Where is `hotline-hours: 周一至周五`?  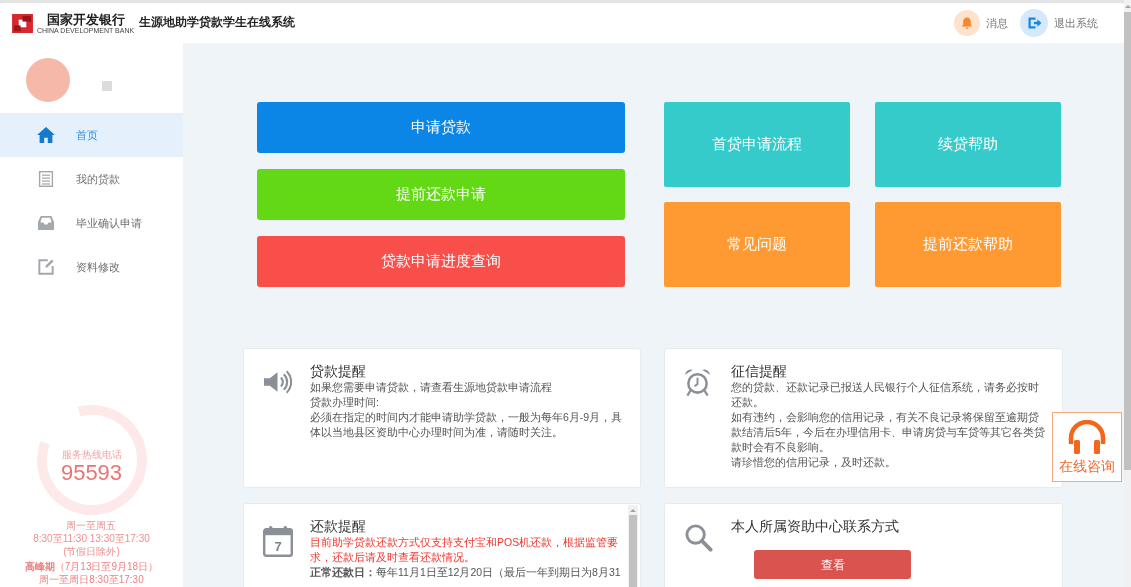
hotline-hours: 周一至周五 is located at coordinates (91, 525).